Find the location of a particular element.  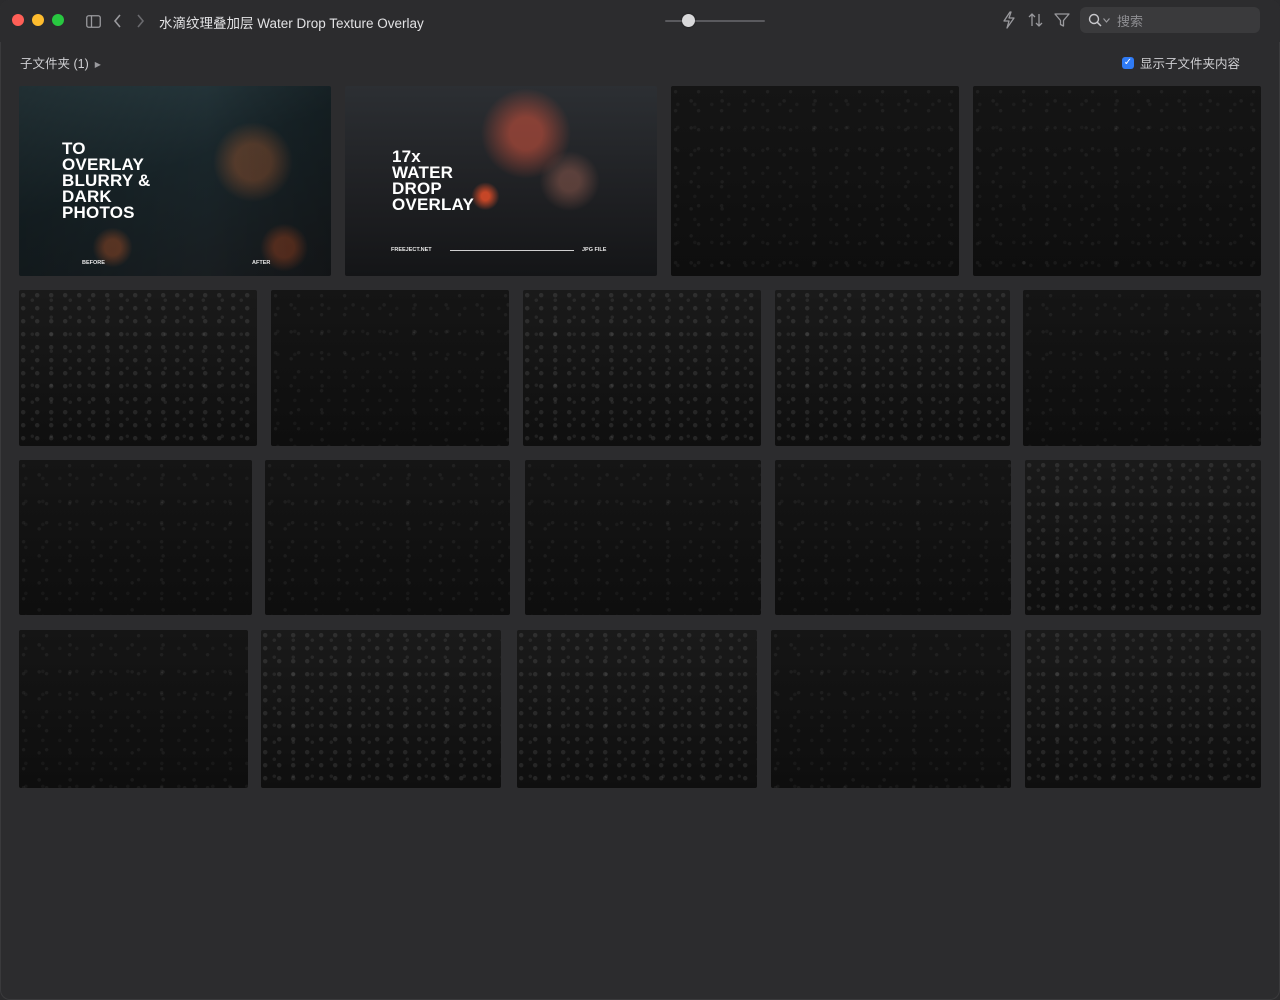

cover-2-divider is located at coordinates (512, 250).